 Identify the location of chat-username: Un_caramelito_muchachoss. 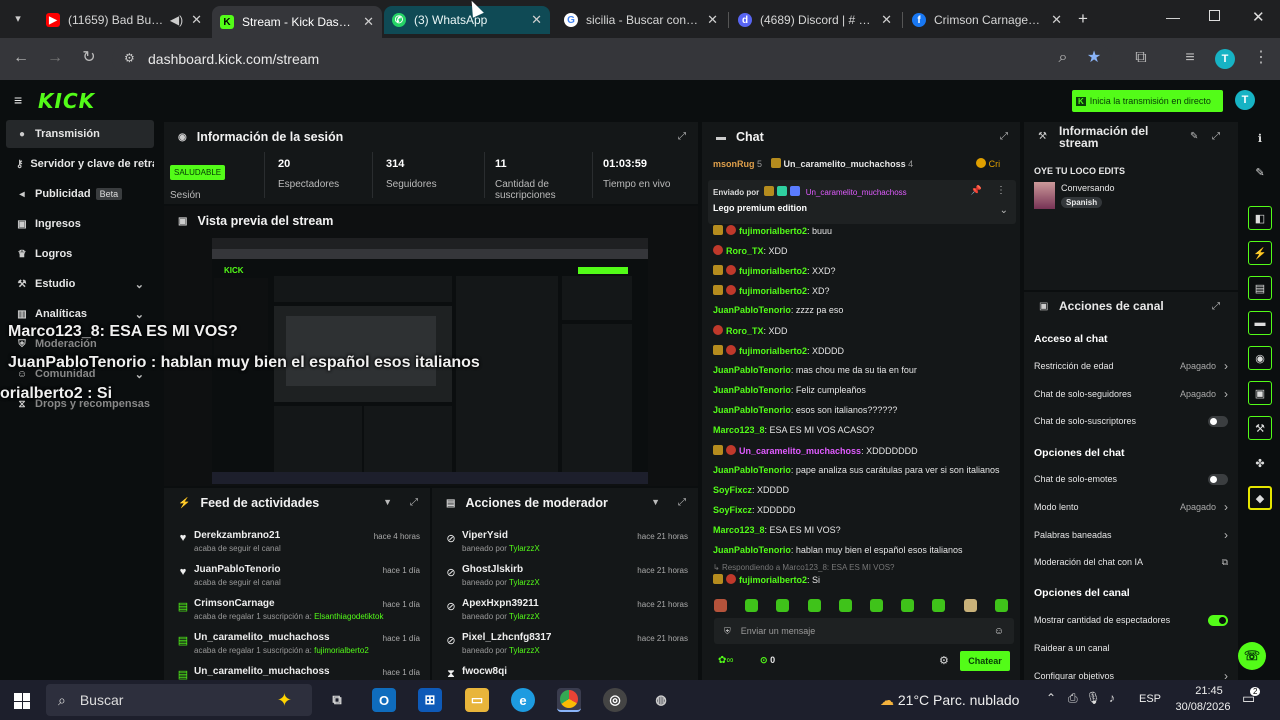
(800, 451).